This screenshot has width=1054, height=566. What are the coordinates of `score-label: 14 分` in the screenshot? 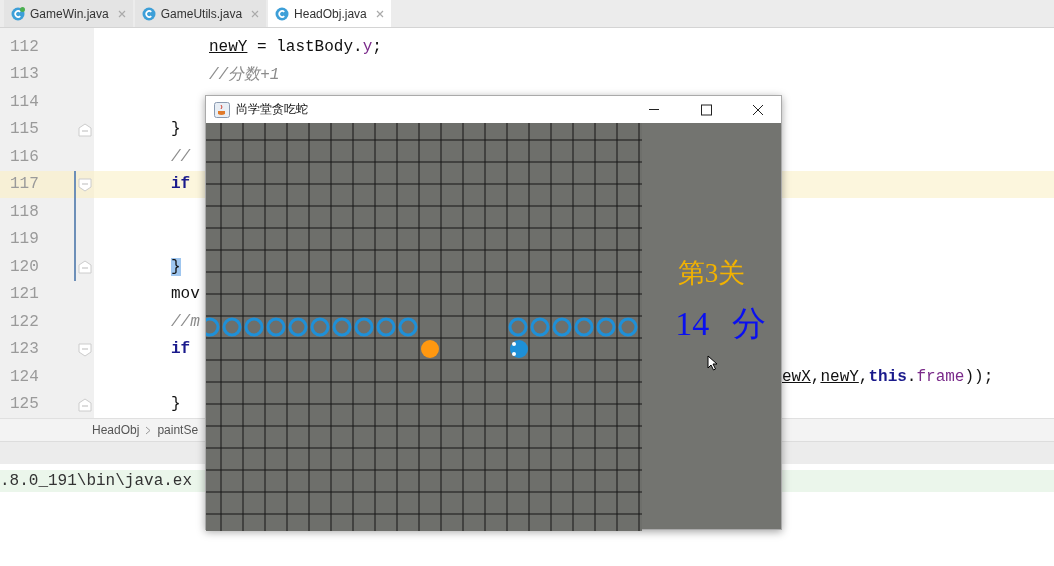 It's located at (720, 324).